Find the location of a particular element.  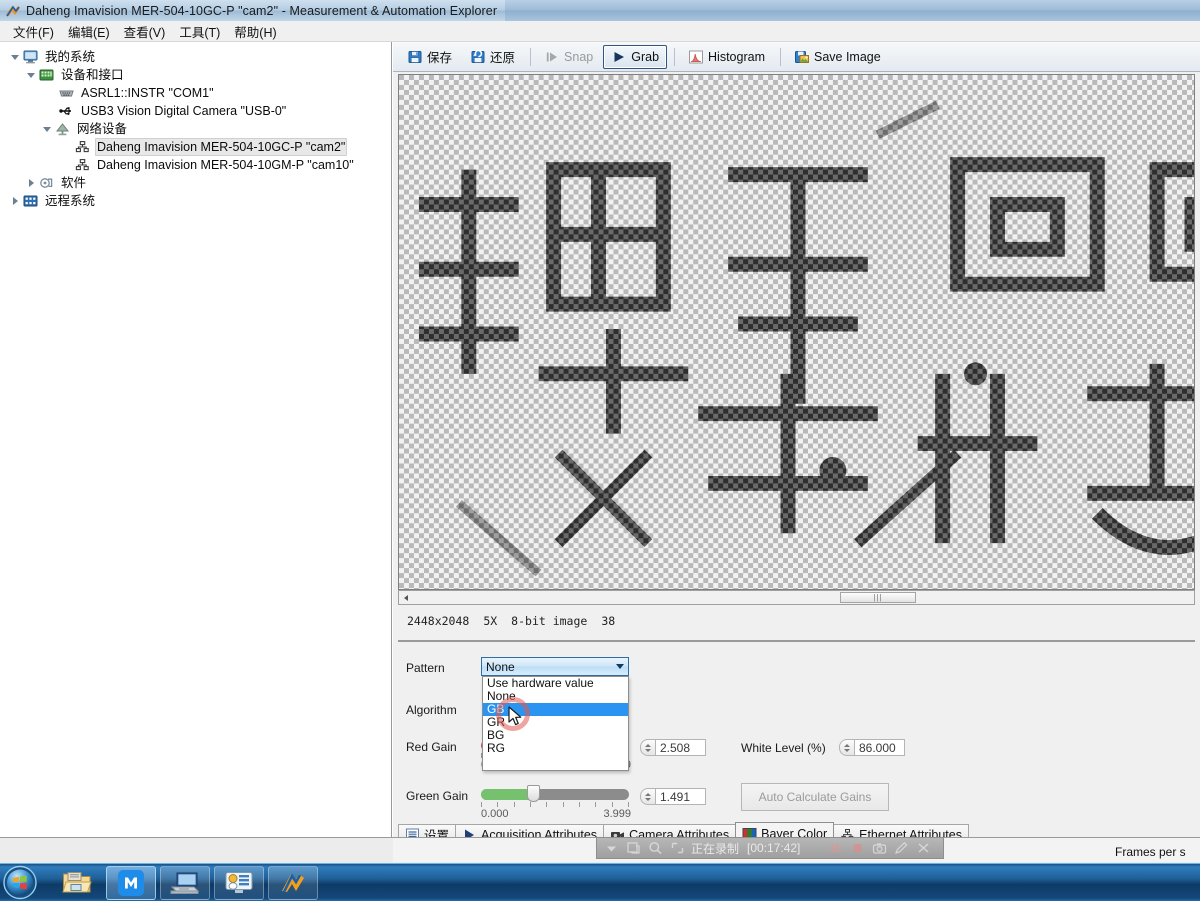

save-image-button: Save Image is located at coordinates (837, 57).